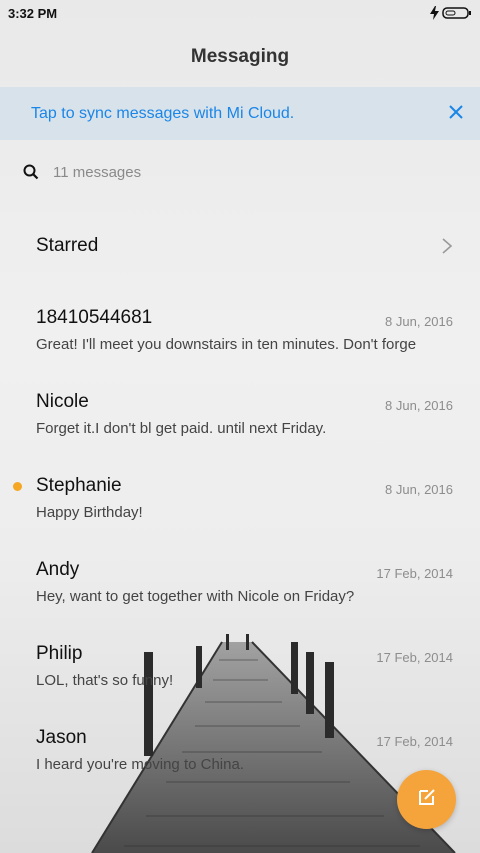 Image resolution: width=480 pixels, height=853 pixels. I want to click on starred-label: Starred, so click(67, 245).